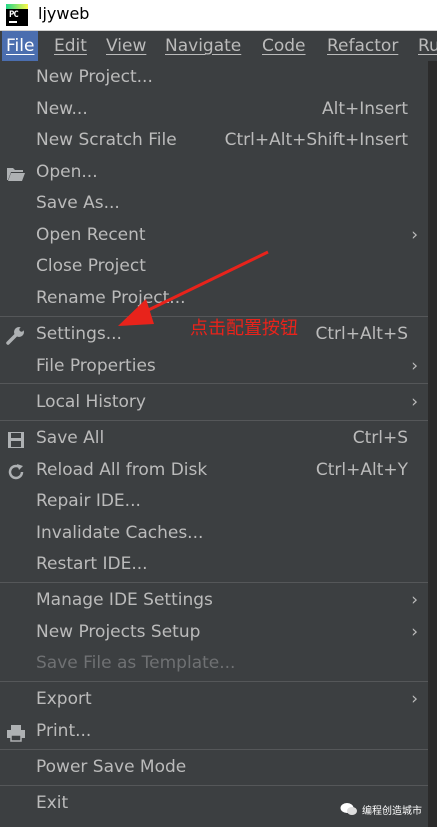  What do you see at coordinates (16, 472) in the screenshot?
I see `reload-icon` at bounding box center [16, 472].